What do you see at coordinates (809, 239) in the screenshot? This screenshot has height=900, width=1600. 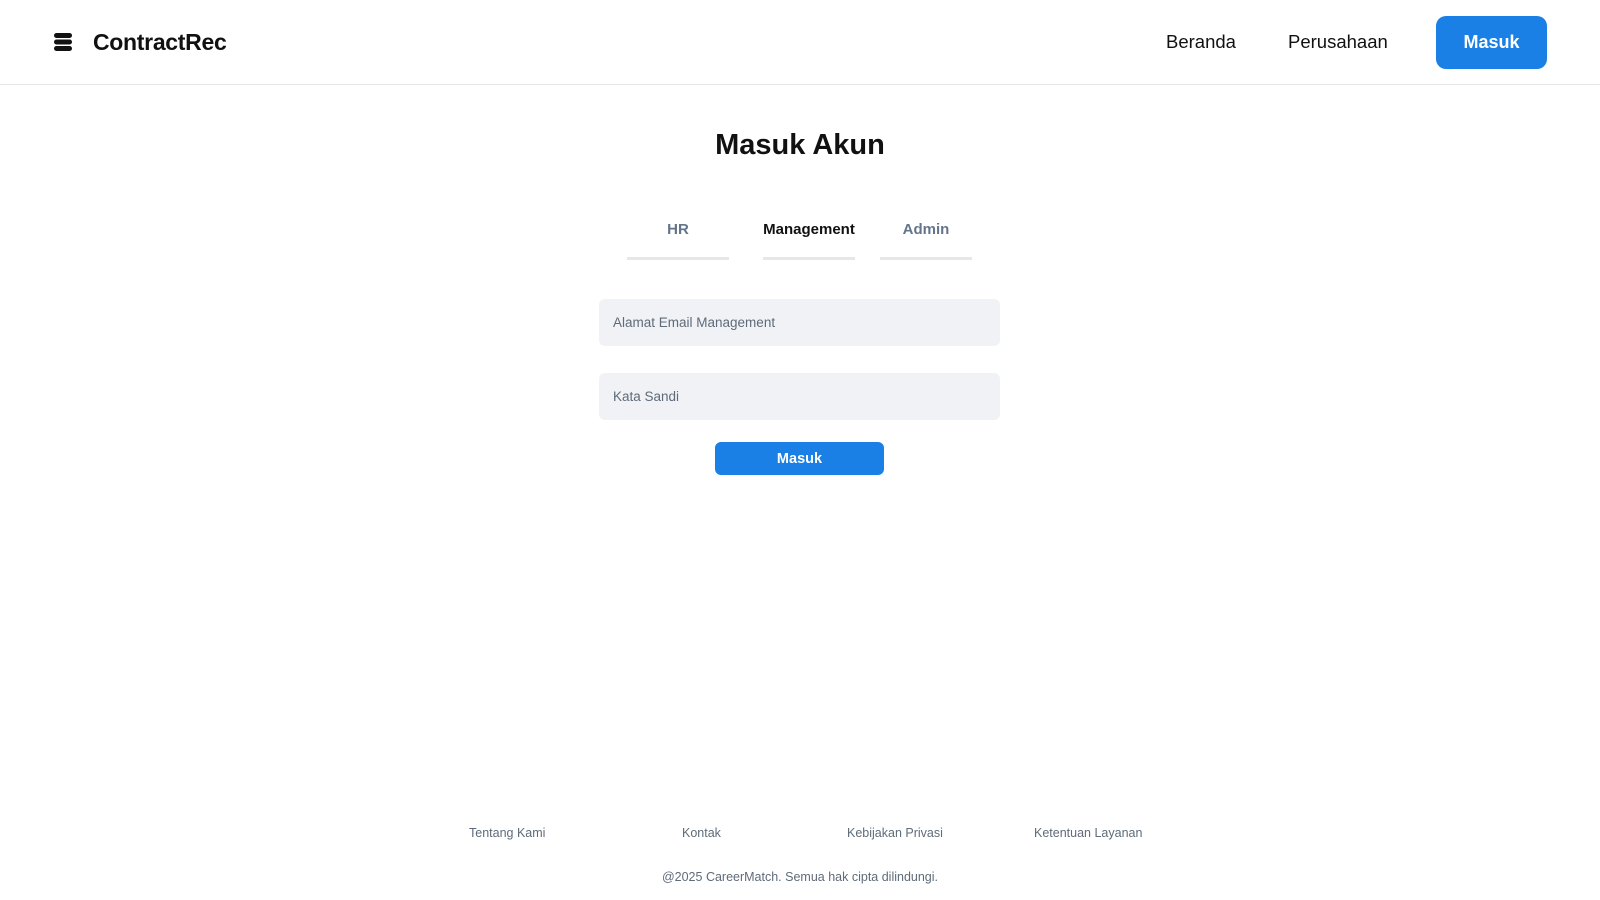 I see `tab-management: Management` at bounding box center [809, 239].